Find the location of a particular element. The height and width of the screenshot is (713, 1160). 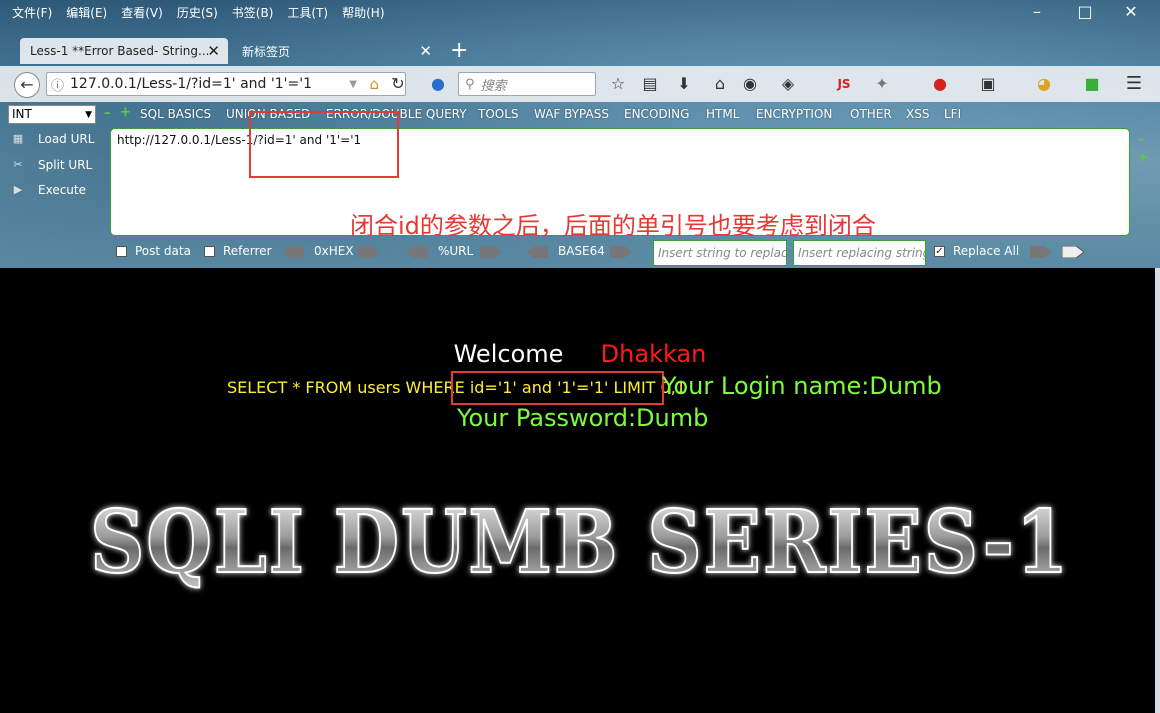

replacing-string-input: Insert replacing string is located at coordinates (859, 253).